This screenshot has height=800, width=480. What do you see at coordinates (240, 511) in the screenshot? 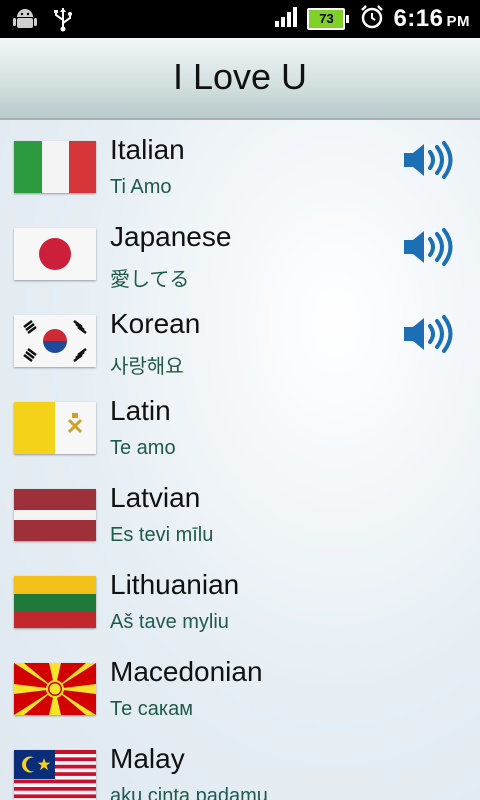
I see `list-item-latvian: Latvian Es tevi mīlu` at bounding box center [240, 511].